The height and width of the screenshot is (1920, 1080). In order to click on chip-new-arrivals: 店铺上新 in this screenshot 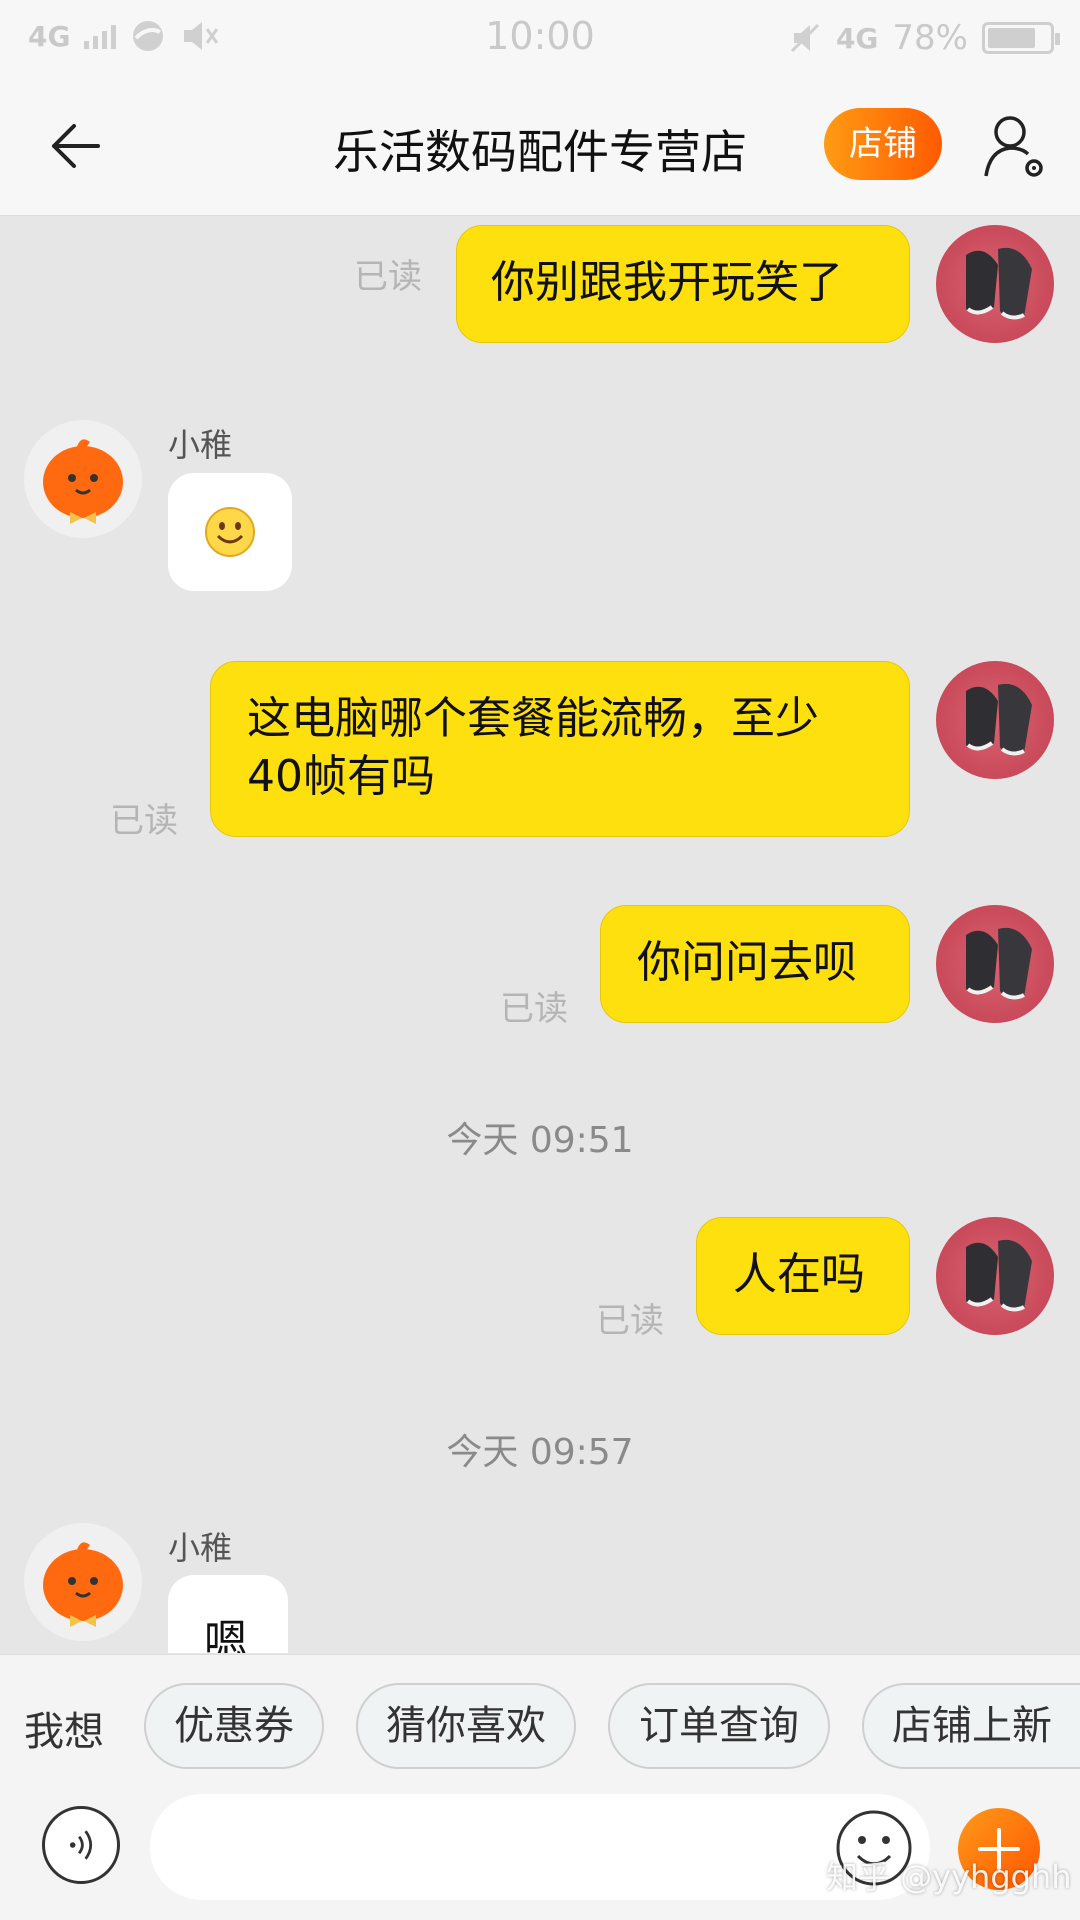, I will do `click(971, 1726)`.